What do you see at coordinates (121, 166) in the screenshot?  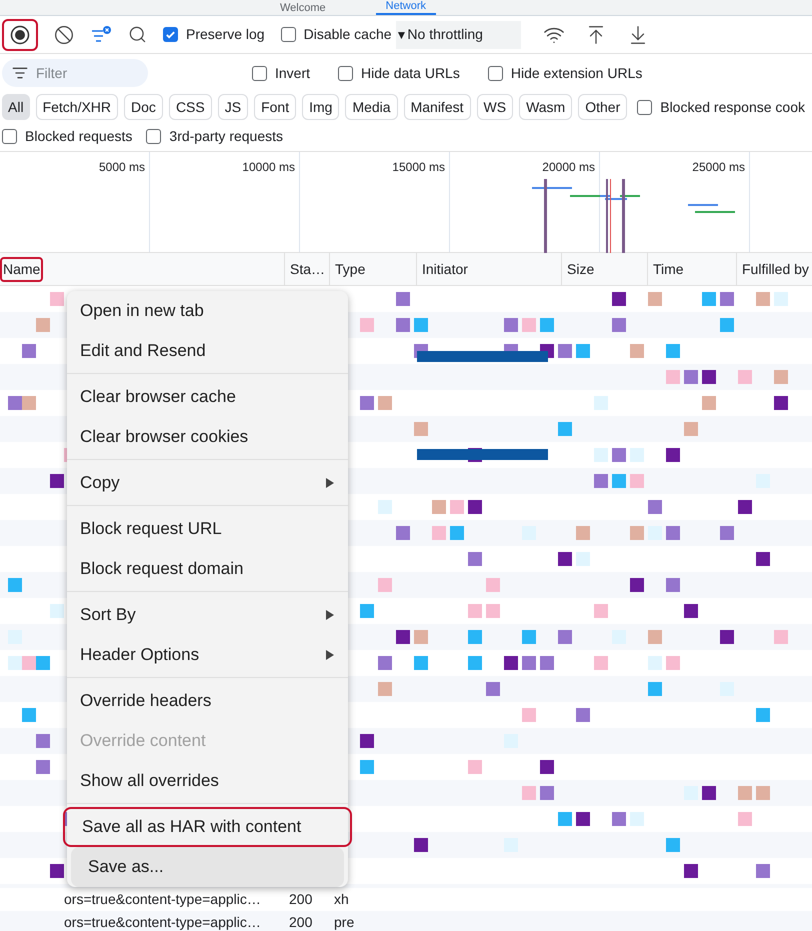 I see `time-tick-label: 5000 ms` at bounding box center [121, 166].